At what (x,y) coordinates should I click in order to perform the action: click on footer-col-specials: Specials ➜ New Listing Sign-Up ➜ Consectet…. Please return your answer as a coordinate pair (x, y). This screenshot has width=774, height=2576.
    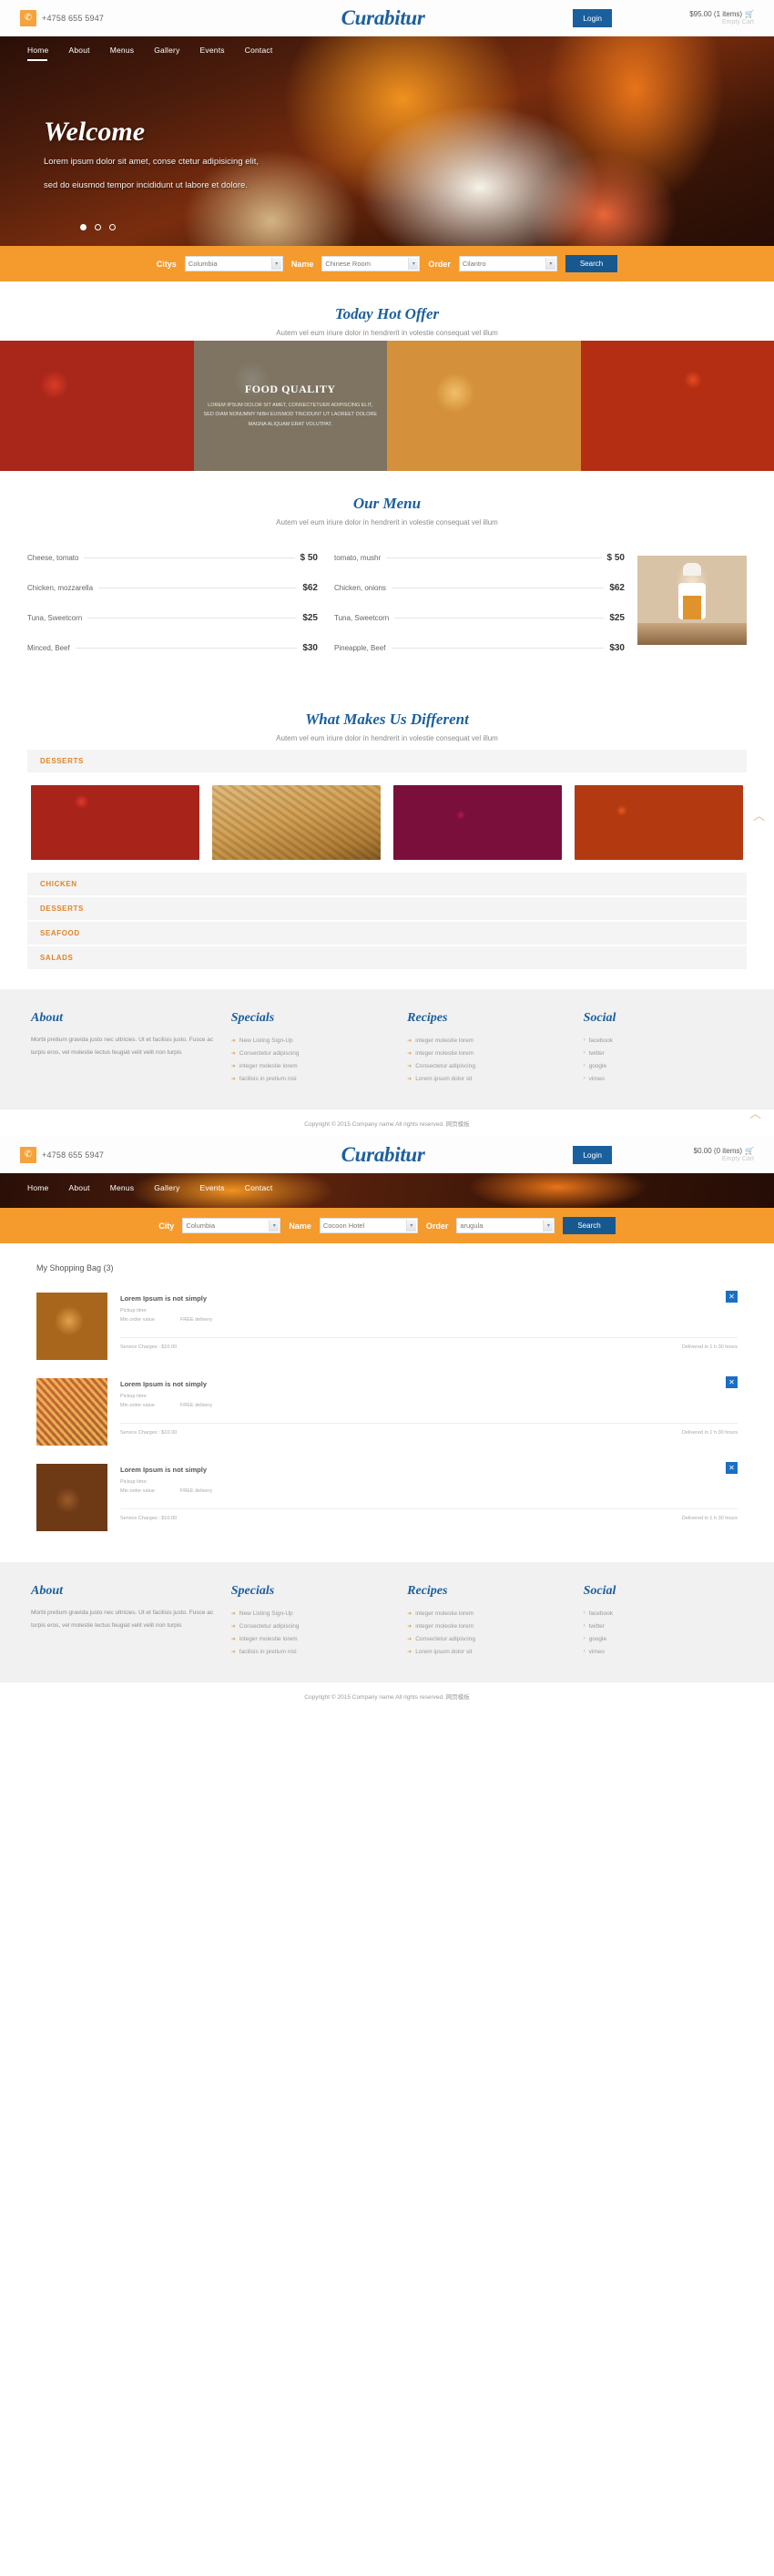
    Looking at the image, I should click on (311, 1048).